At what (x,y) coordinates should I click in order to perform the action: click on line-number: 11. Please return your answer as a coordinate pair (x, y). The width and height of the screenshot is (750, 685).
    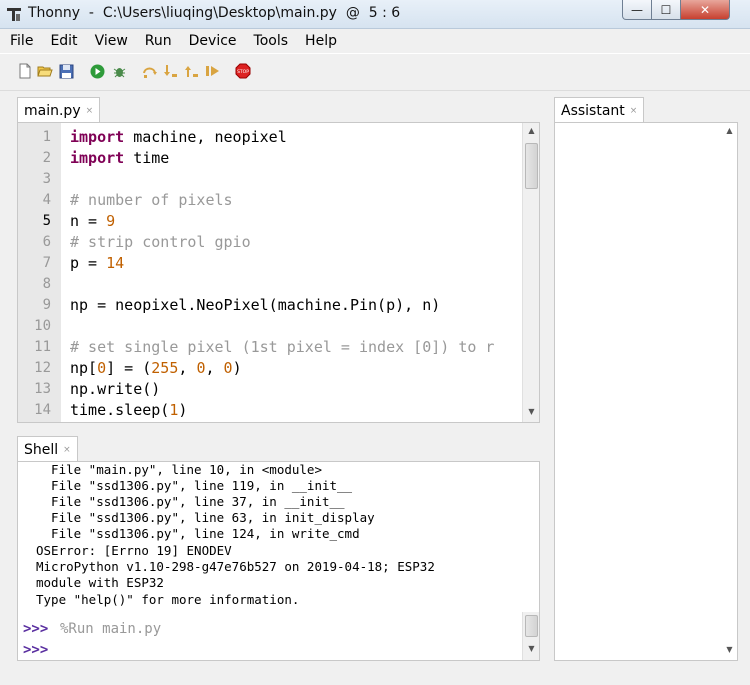
    Looking at the image, I should click on (42, 347).